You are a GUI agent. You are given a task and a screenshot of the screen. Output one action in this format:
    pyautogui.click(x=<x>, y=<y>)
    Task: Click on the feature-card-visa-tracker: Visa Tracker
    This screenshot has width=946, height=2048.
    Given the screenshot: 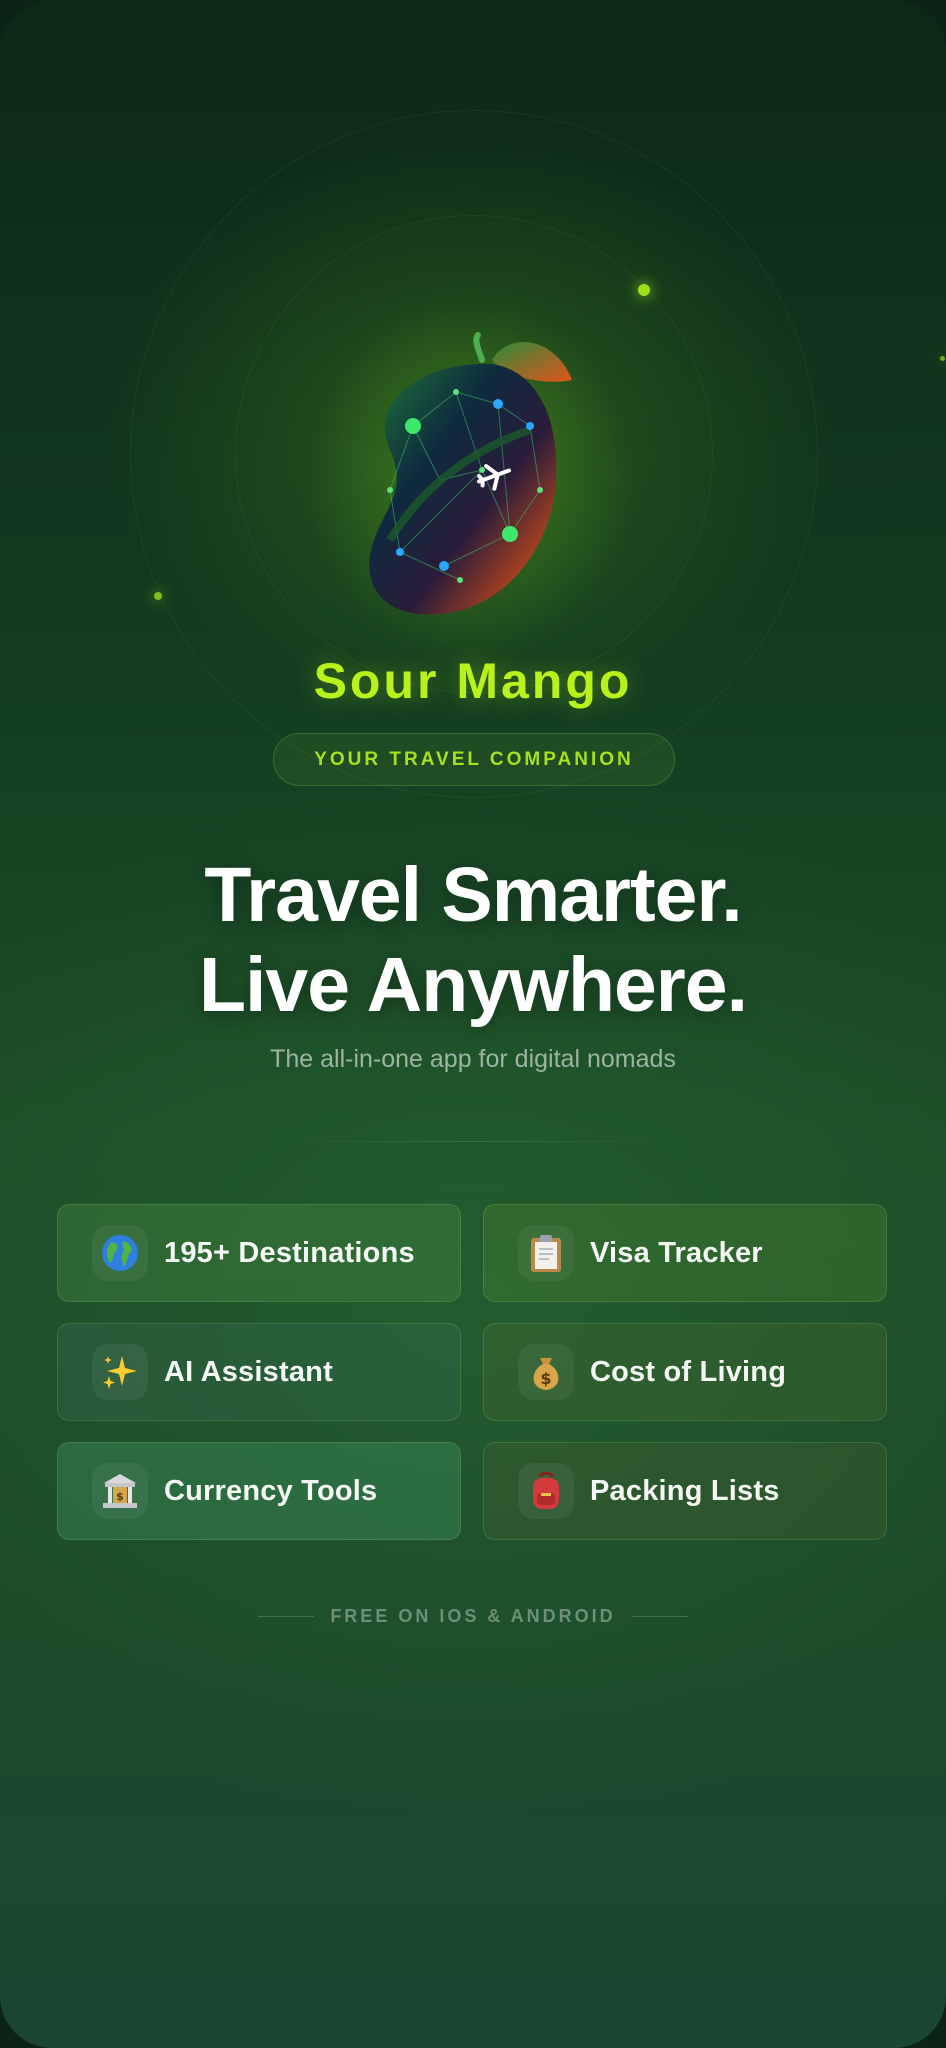 What is the action you would take?
    pyautogui.click(x=685, y=1253)
    